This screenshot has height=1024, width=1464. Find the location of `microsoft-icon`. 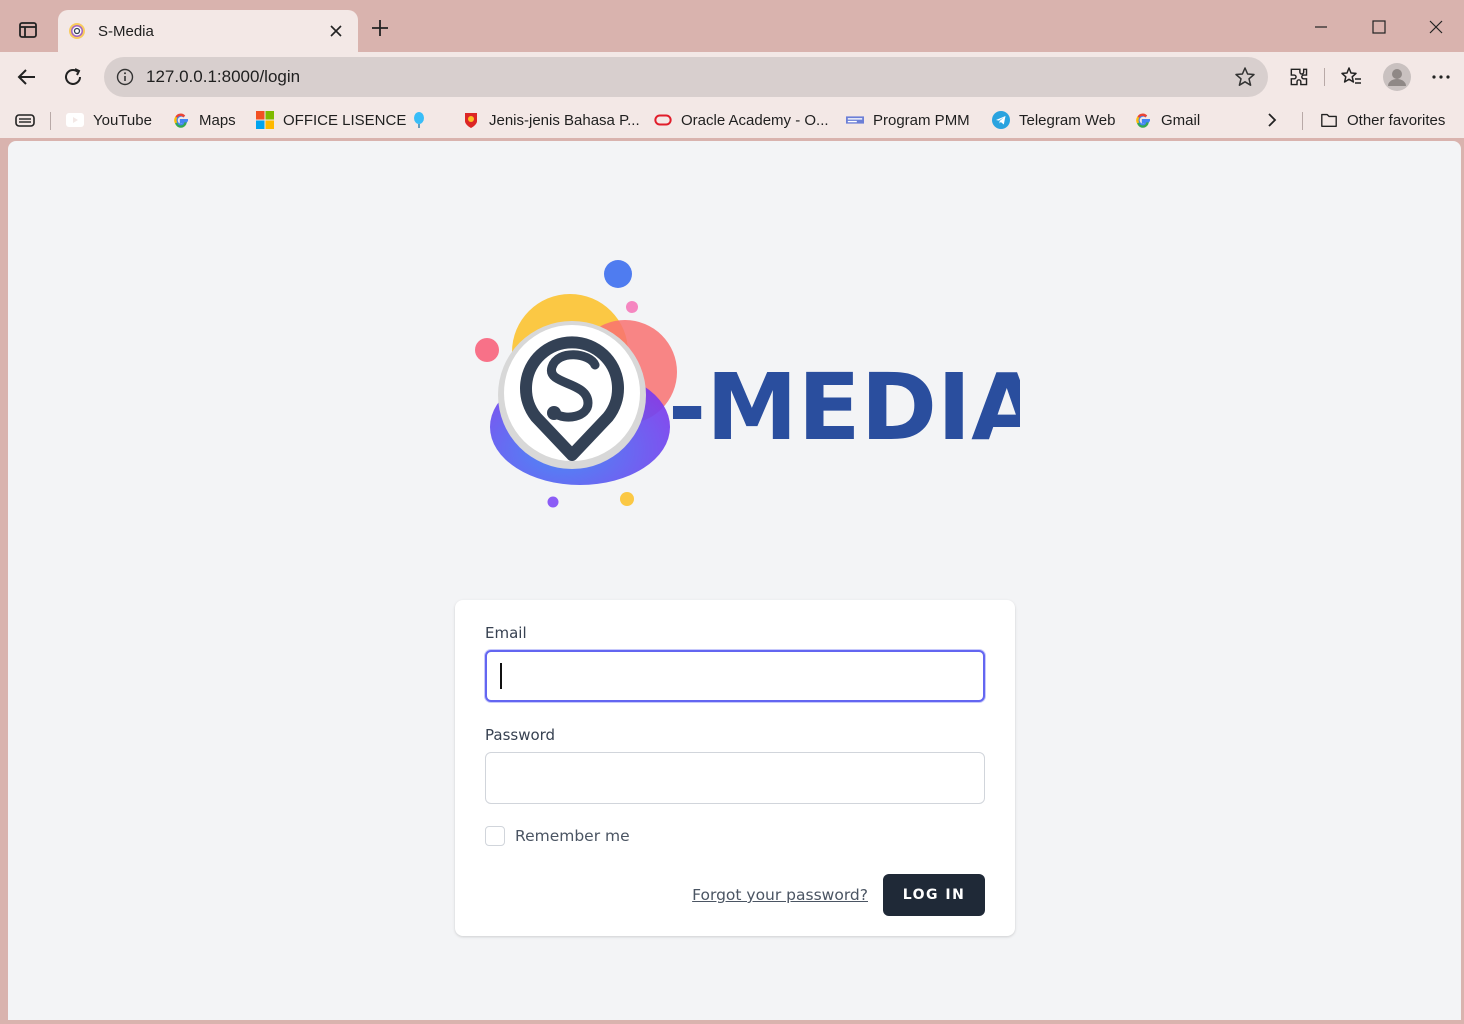

microsoft-icon is located at coordinates (265, 120).